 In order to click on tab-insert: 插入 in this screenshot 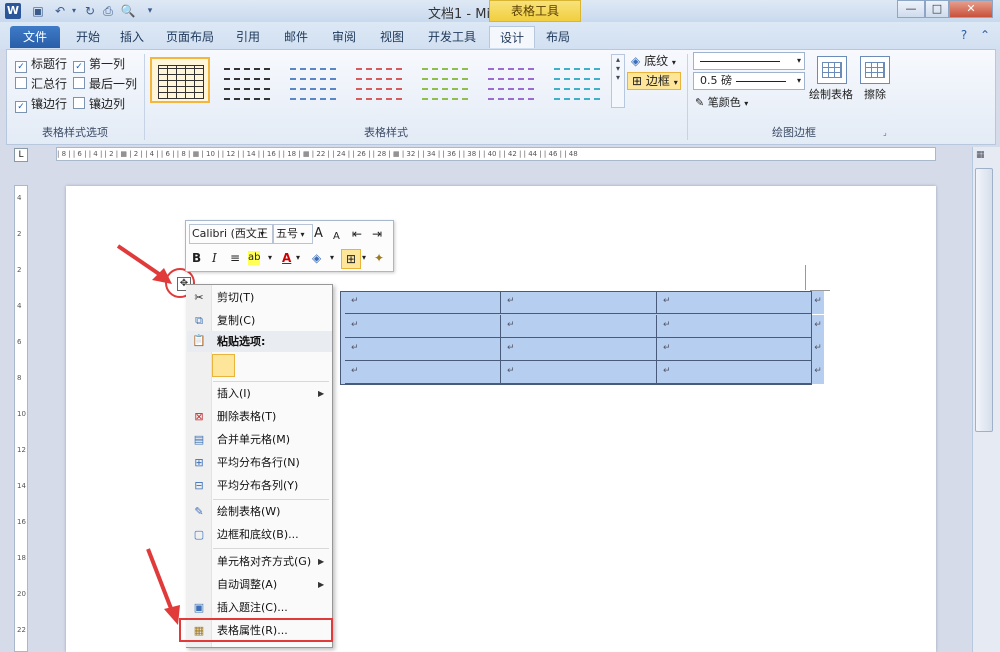, I will do `click(132, 37)`.